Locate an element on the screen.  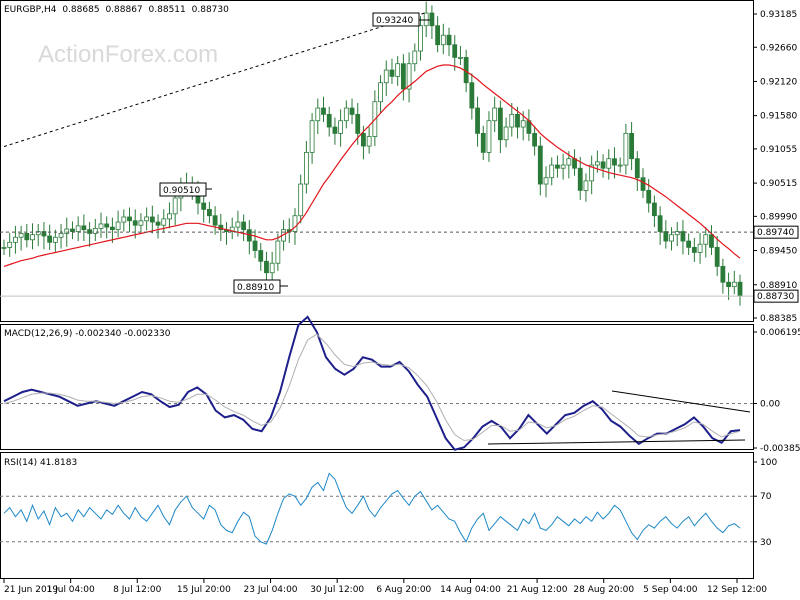
annotation-high-0-90510-label: 0.90510 is located at coordinates (181, 191).